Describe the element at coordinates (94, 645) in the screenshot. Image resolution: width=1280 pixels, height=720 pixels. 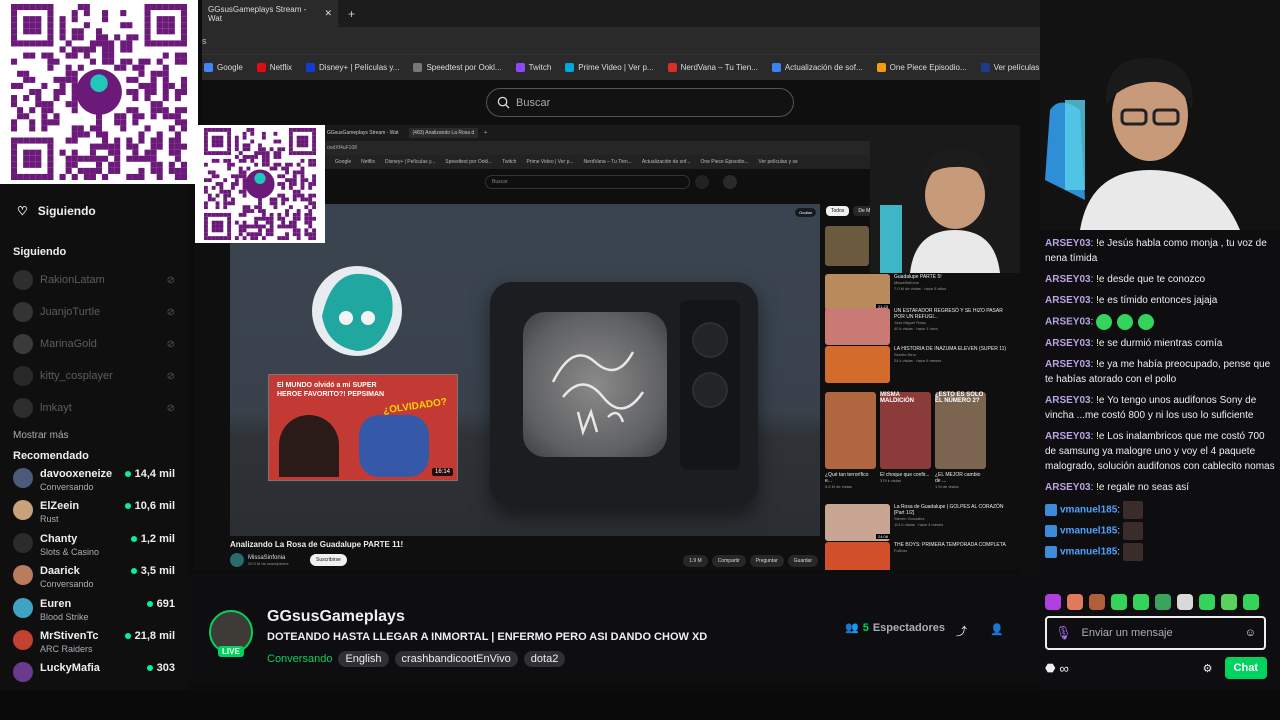
I see `sidebar-channel: MrStivenTc ARC Raiders 21,8 mil` at that location.